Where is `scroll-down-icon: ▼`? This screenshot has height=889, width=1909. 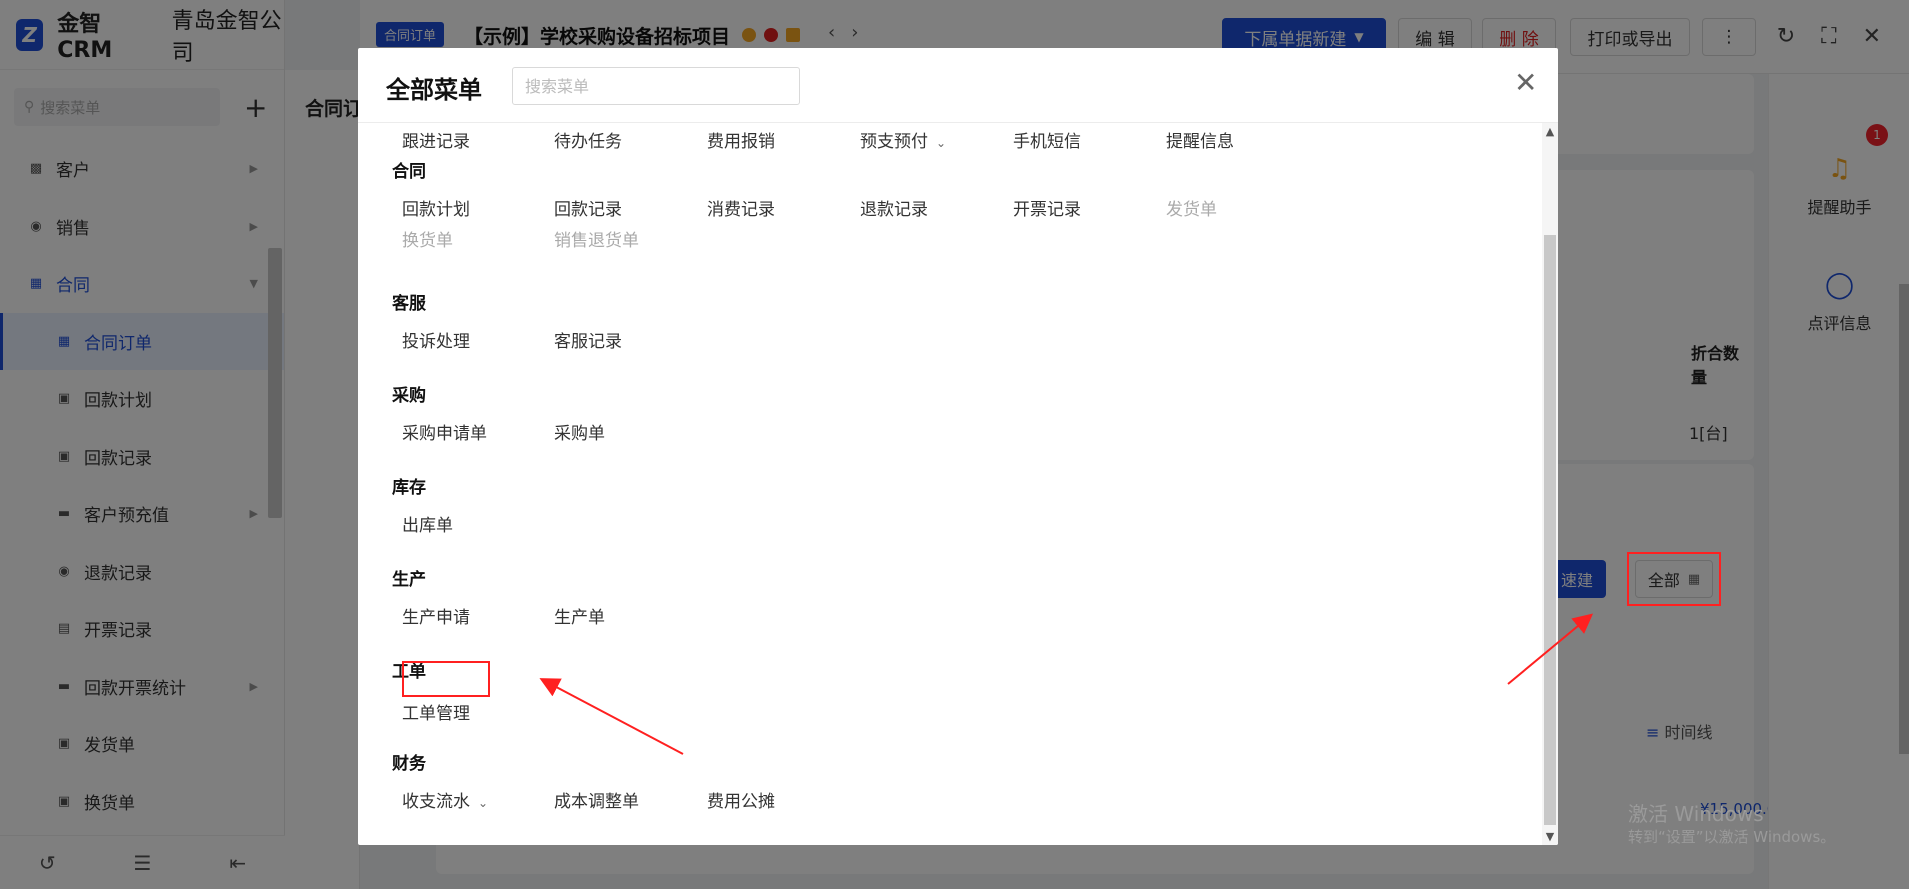 scroll-down-icon: ▼ is located at coordinates (1550, 836).